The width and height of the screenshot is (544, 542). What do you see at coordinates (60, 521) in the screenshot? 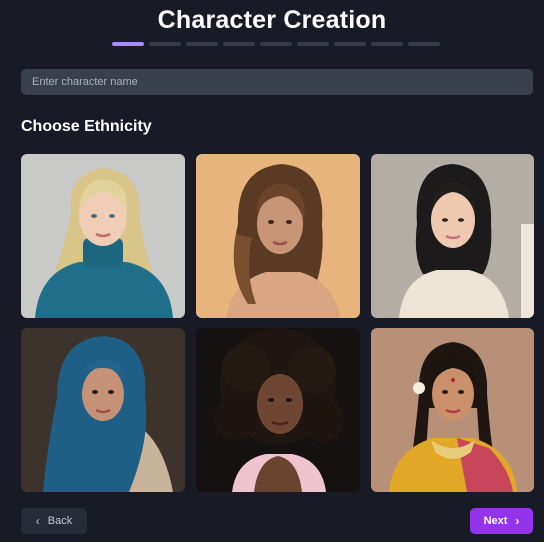
I see `back-button-label: Back` at bounding box center [60, 521].